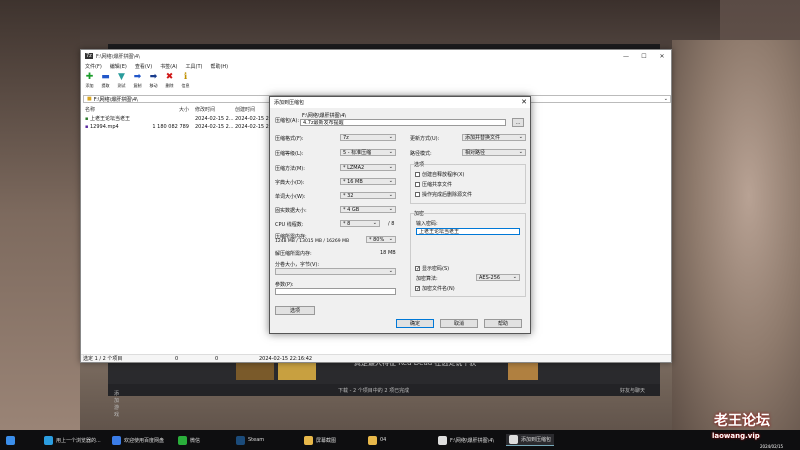 This screenshot has width=800, height=450. I want to click on toolbar-test-button: ▼ 测试, so click(121, 82).